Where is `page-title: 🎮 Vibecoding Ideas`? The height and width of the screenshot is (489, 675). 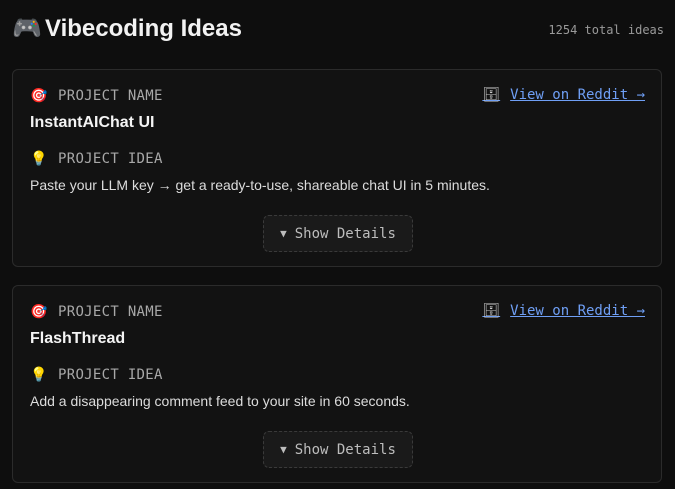 page-title: 🎮 Vibecoding Ideas is located at coordinates (127, 28).